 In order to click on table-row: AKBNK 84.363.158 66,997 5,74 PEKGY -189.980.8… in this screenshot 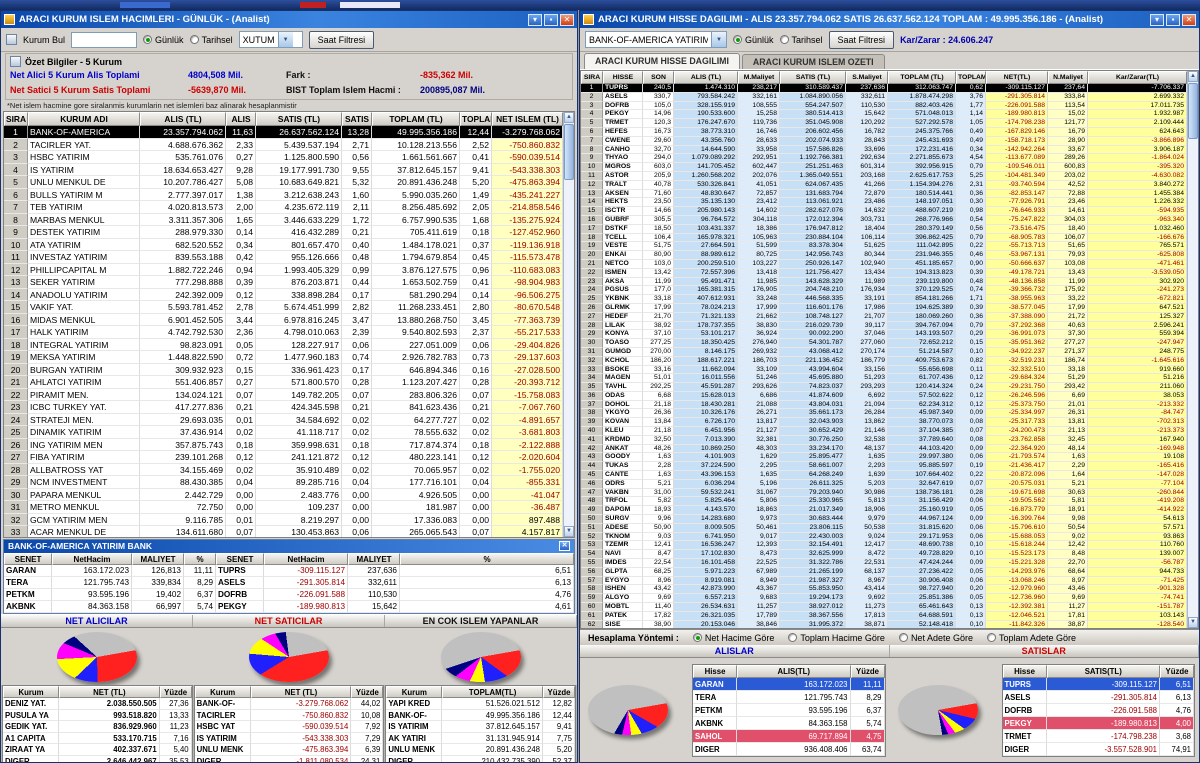, I will do `click(289, 607)`.